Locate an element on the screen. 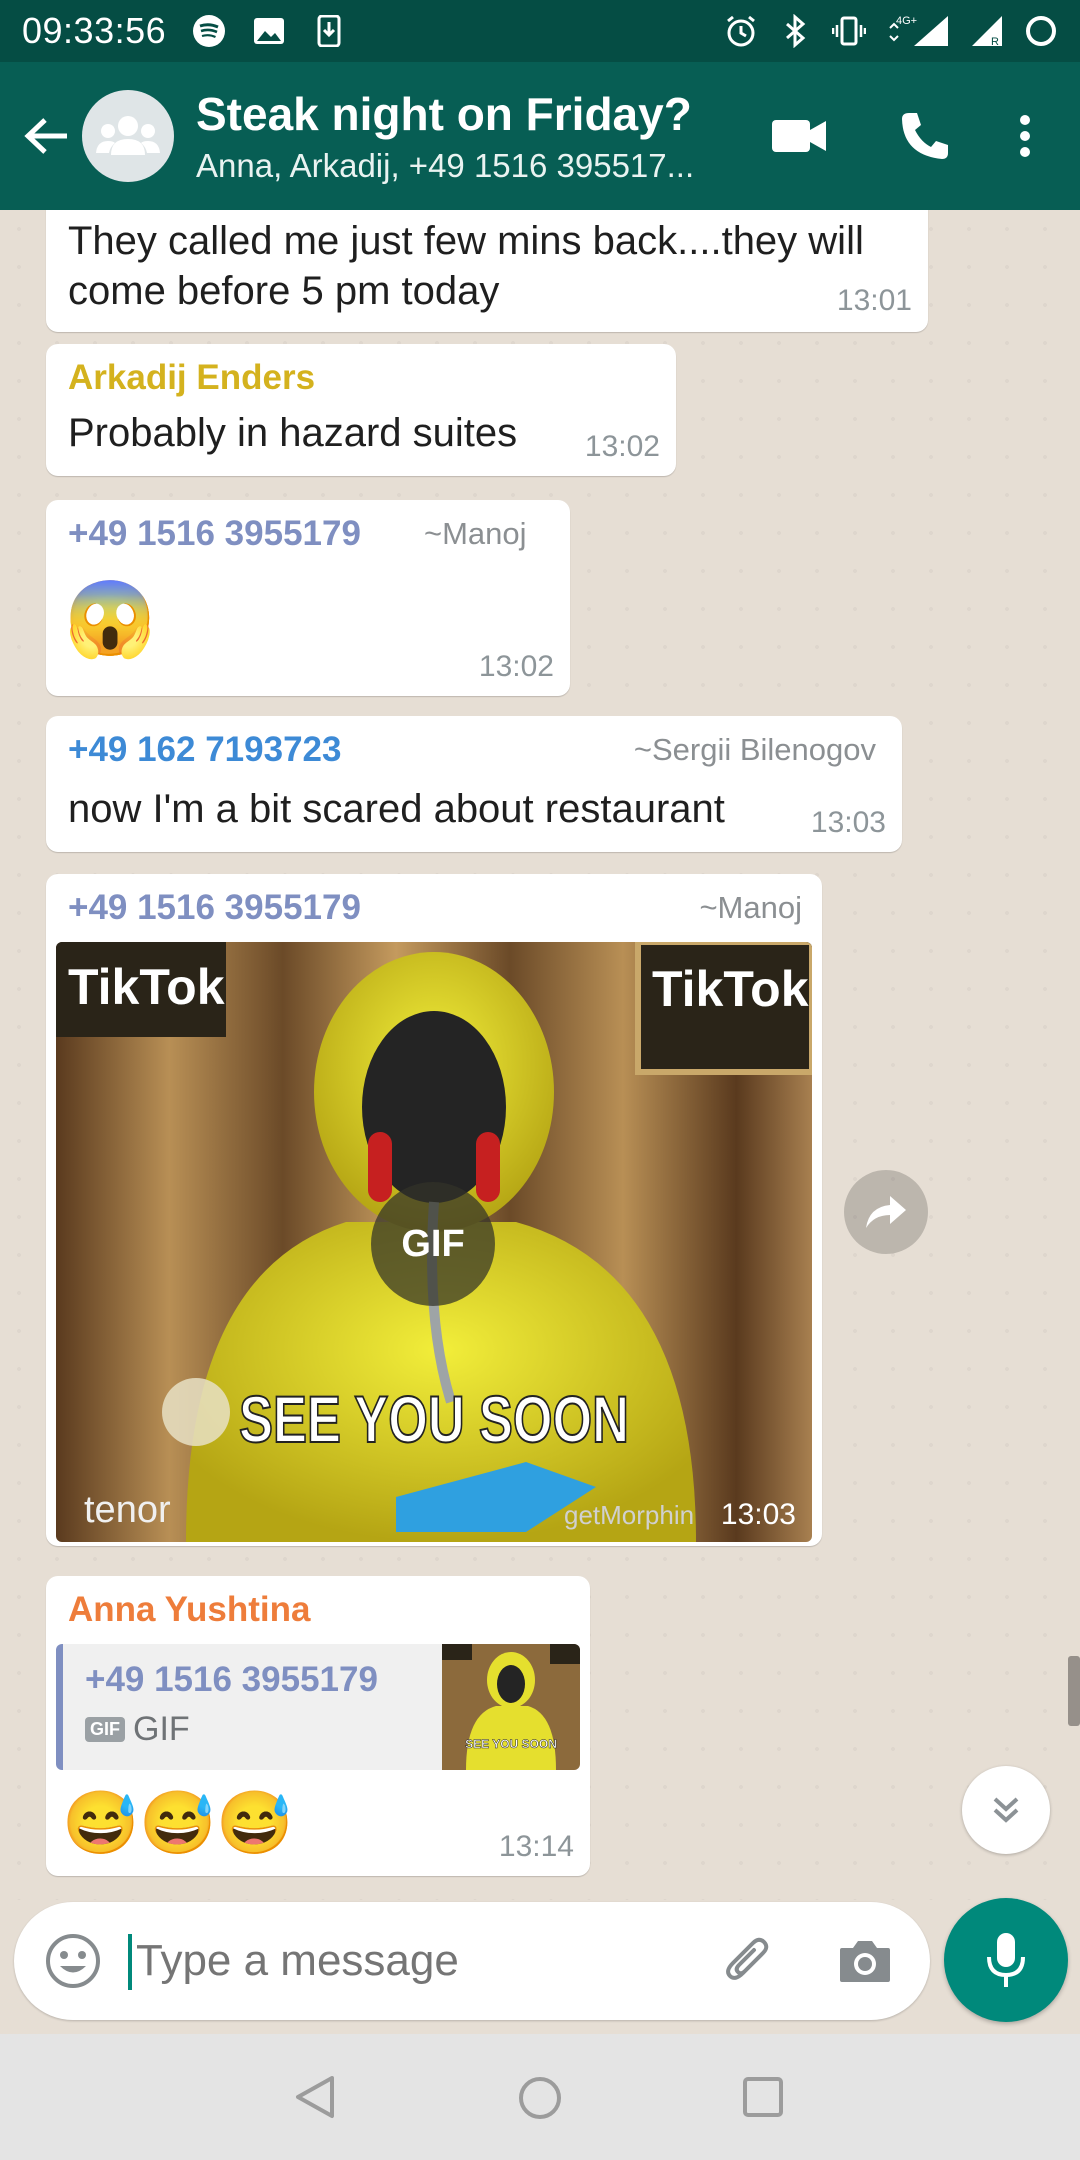  nav-back-button is located at coordinates (315, 2097).